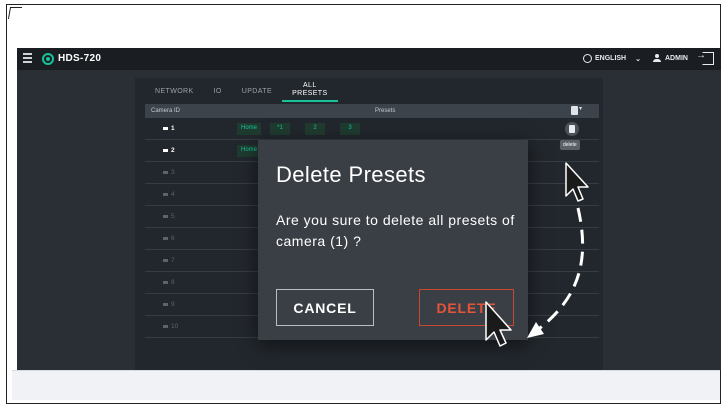 This screenshot has height=406, width=725. I want to click on column-presets: Presets, so click(385, 111).